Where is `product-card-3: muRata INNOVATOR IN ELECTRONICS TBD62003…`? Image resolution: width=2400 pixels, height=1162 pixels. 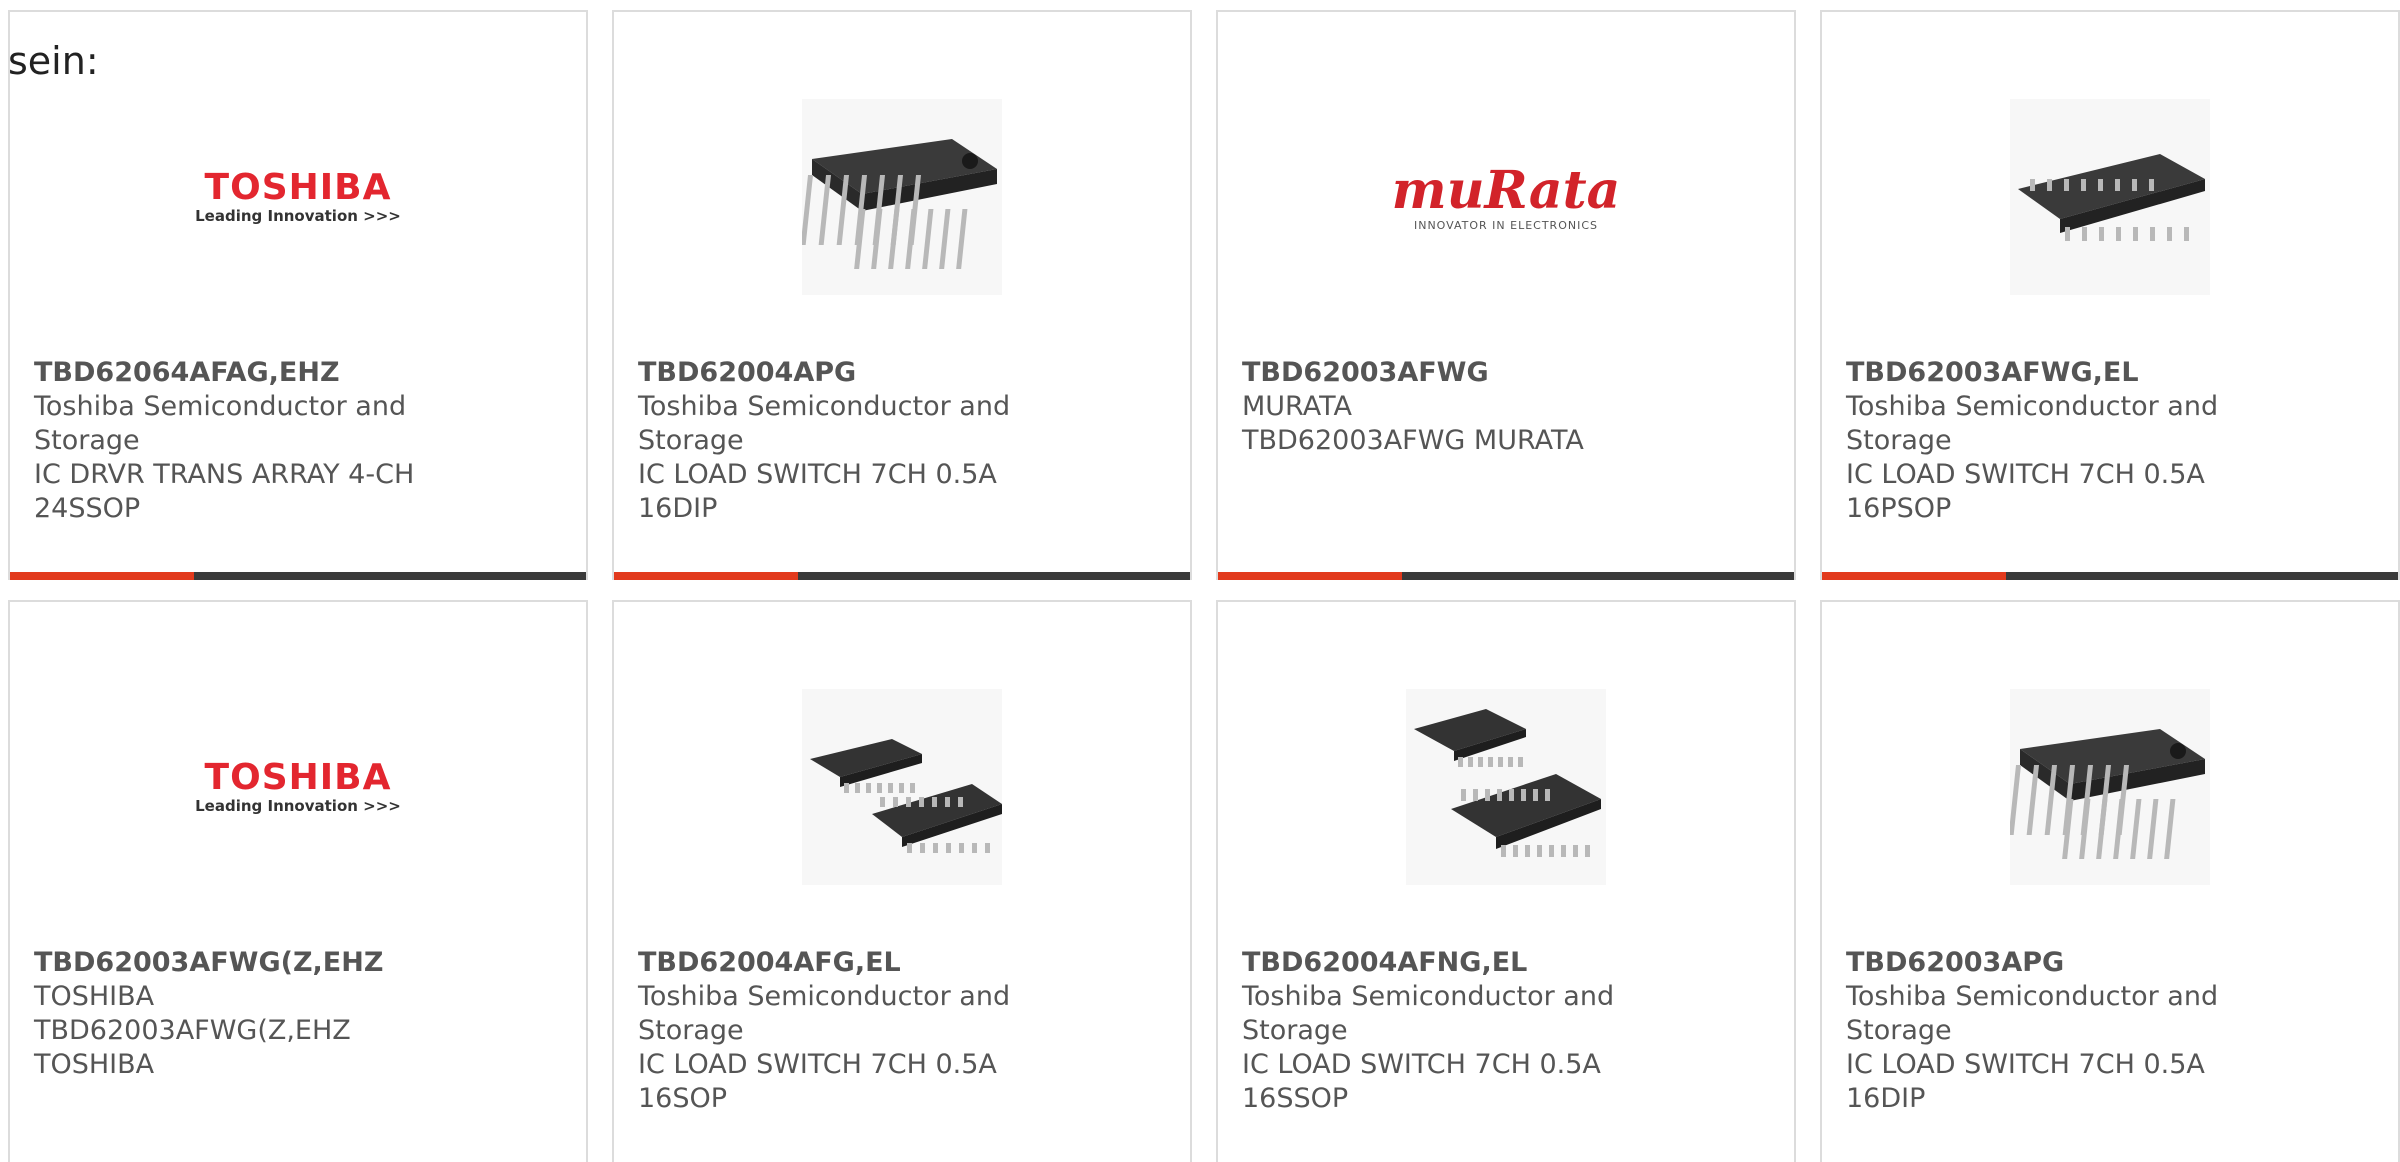
product-card-3: muRata INNOVATOR IN ELECTRONICS TBD62003… is located at coordinates (1506, 295).